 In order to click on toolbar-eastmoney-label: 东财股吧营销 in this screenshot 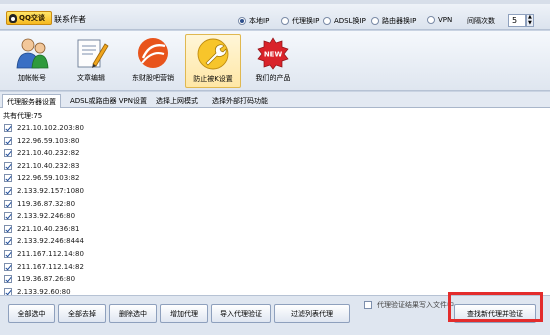, I will do `click(153, 78)`.